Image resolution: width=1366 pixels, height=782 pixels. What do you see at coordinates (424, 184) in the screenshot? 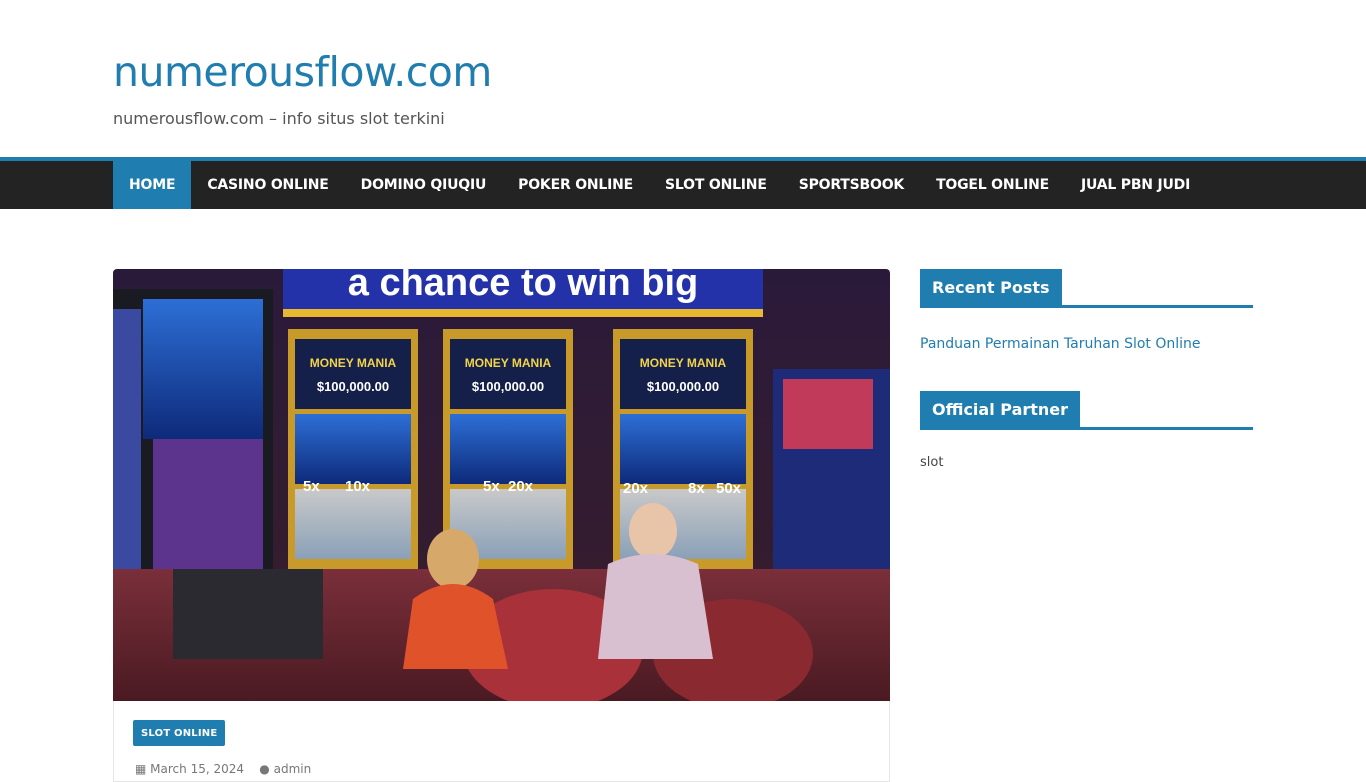
I see `nav-item-domino-qiuqiu: DOMINO QIUQIU` at bounding box center [424, 184].